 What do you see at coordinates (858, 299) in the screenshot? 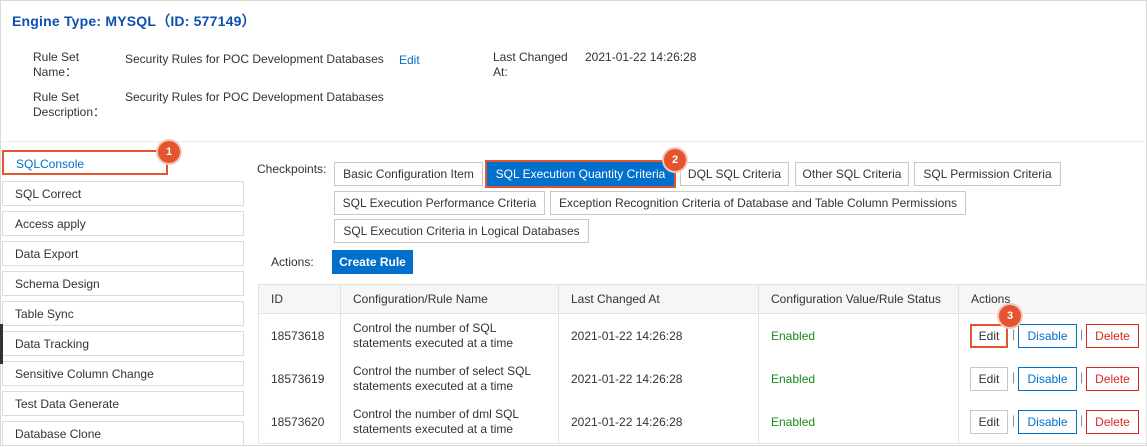
I see `column-header-status: Configuration Value/Rule Status` at bounding box center [858, 299].